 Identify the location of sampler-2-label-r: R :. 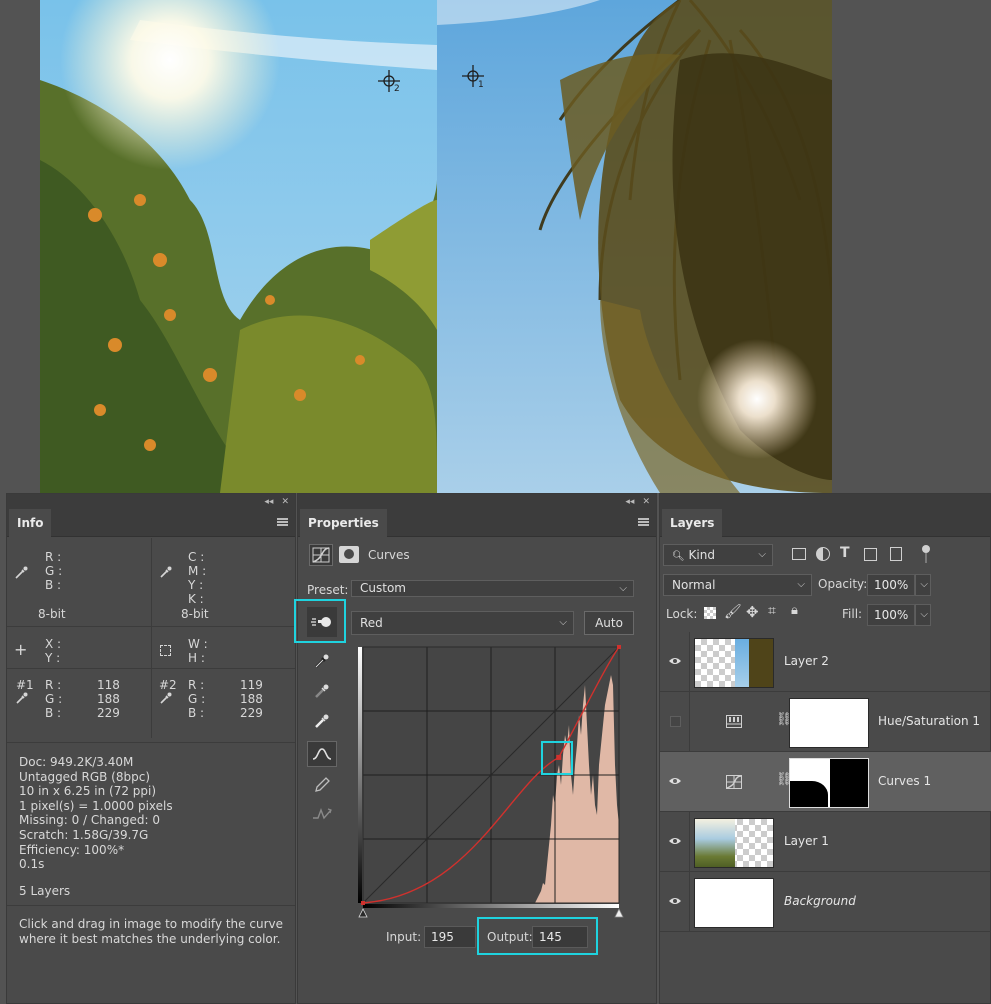
(196, 685).